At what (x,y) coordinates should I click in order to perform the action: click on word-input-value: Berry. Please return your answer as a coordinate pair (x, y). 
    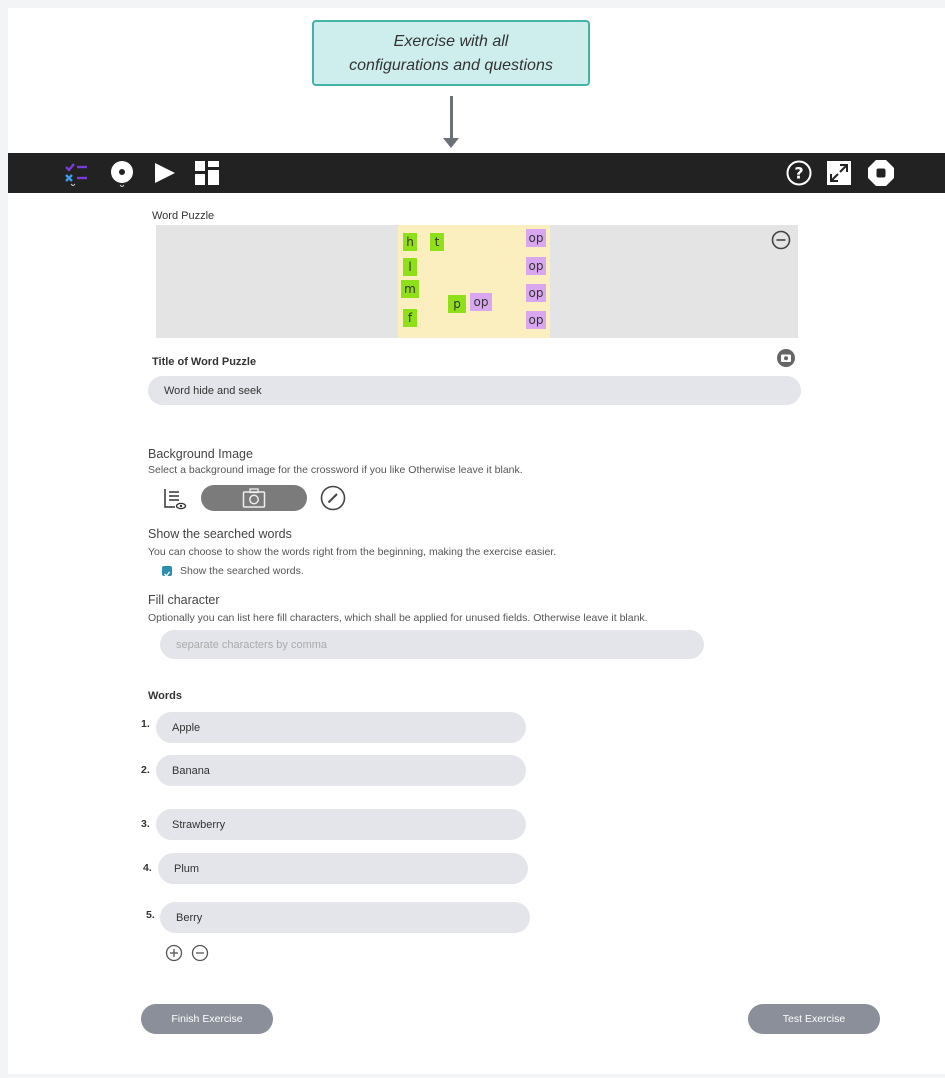
    Looking at the image, I should click on (189, 917).